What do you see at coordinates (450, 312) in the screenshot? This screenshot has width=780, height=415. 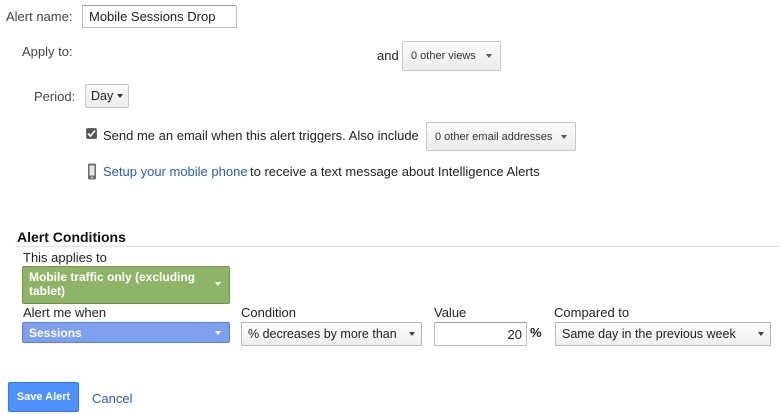 I see `value-label: Value` at bounding box center [450, 312].